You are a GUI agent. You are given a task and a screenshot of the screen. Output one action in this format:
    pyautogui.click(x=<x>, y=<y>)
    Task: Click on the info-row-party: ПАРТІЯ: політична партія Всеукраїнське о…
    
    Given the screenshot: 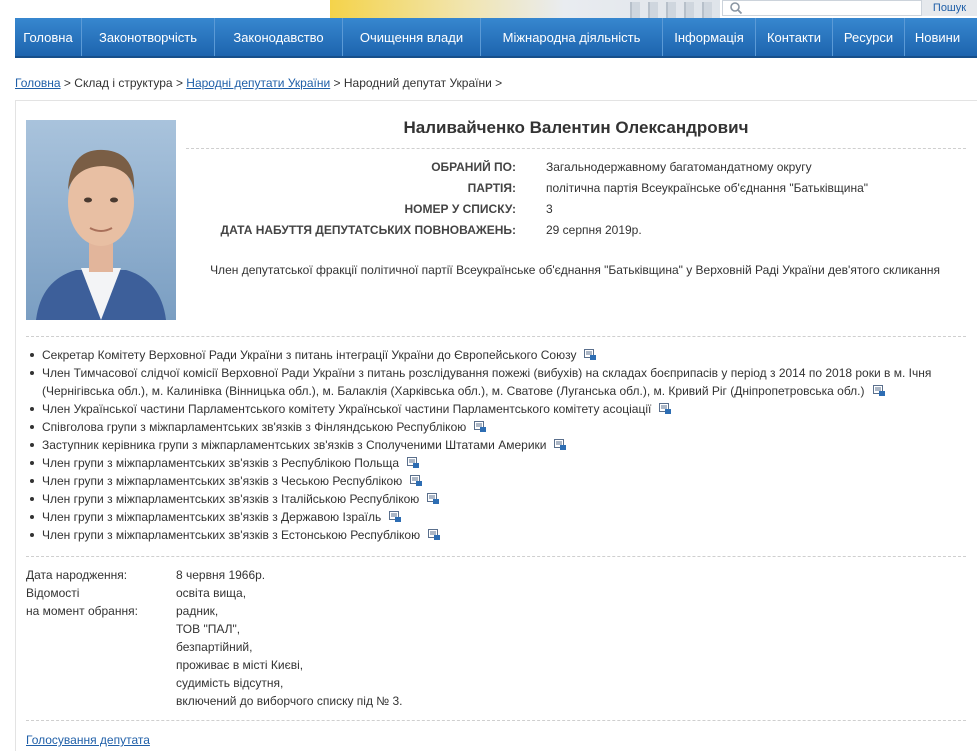 What is the action you would take?
    pyautogui.click(x=576, y=190)
    